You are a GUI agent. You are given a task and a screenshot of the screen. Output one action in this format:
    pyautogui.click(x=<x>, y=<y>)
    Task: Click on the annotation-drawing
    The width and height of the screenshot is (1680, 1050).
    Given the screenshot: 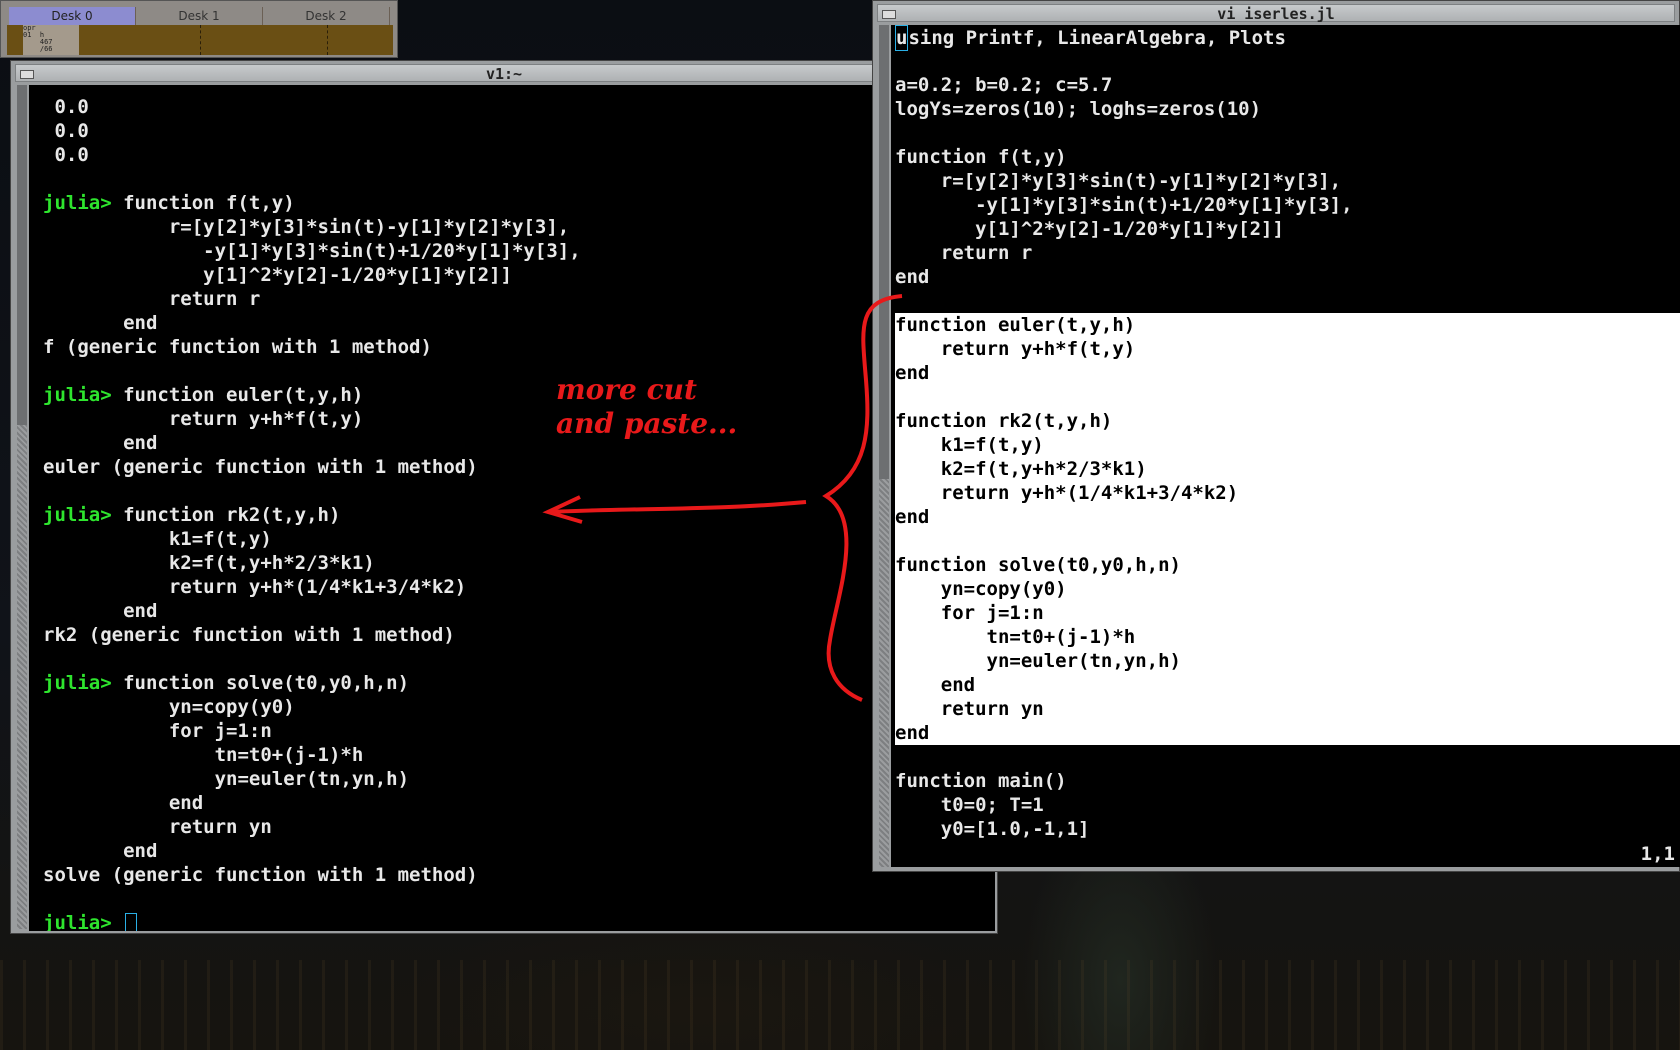 What is the action you would take?
    pyautogui.click(x=722, y=498)
    